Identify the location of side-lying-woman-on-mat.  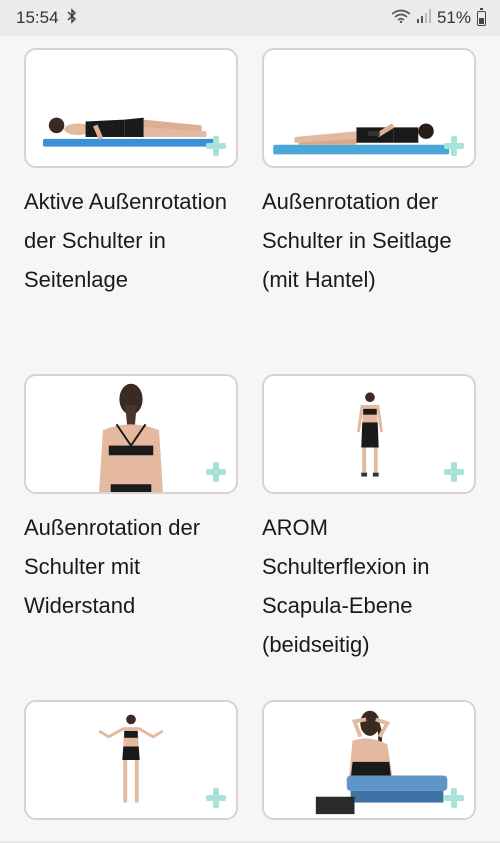
(130, 132).